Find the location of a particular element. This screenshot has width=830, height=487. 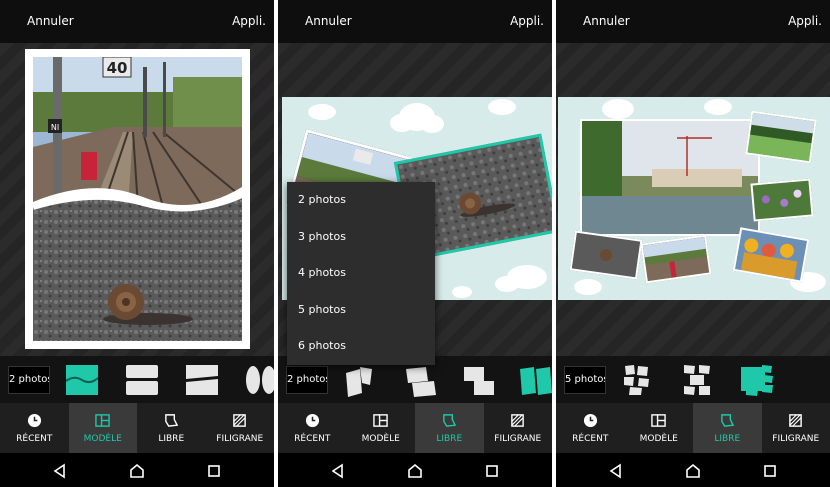

template-free-a is located at coordinates (359, 381).